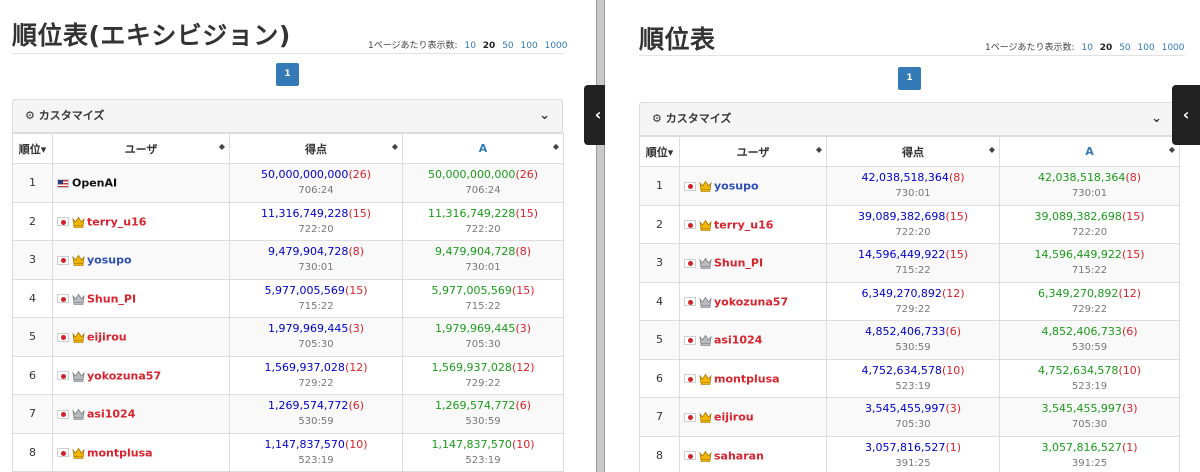  Describe the element at coordinates (483, 183) in the screenshot. I see `problem-a-cell: 50,000,000,000(26) 706:24` at that location.